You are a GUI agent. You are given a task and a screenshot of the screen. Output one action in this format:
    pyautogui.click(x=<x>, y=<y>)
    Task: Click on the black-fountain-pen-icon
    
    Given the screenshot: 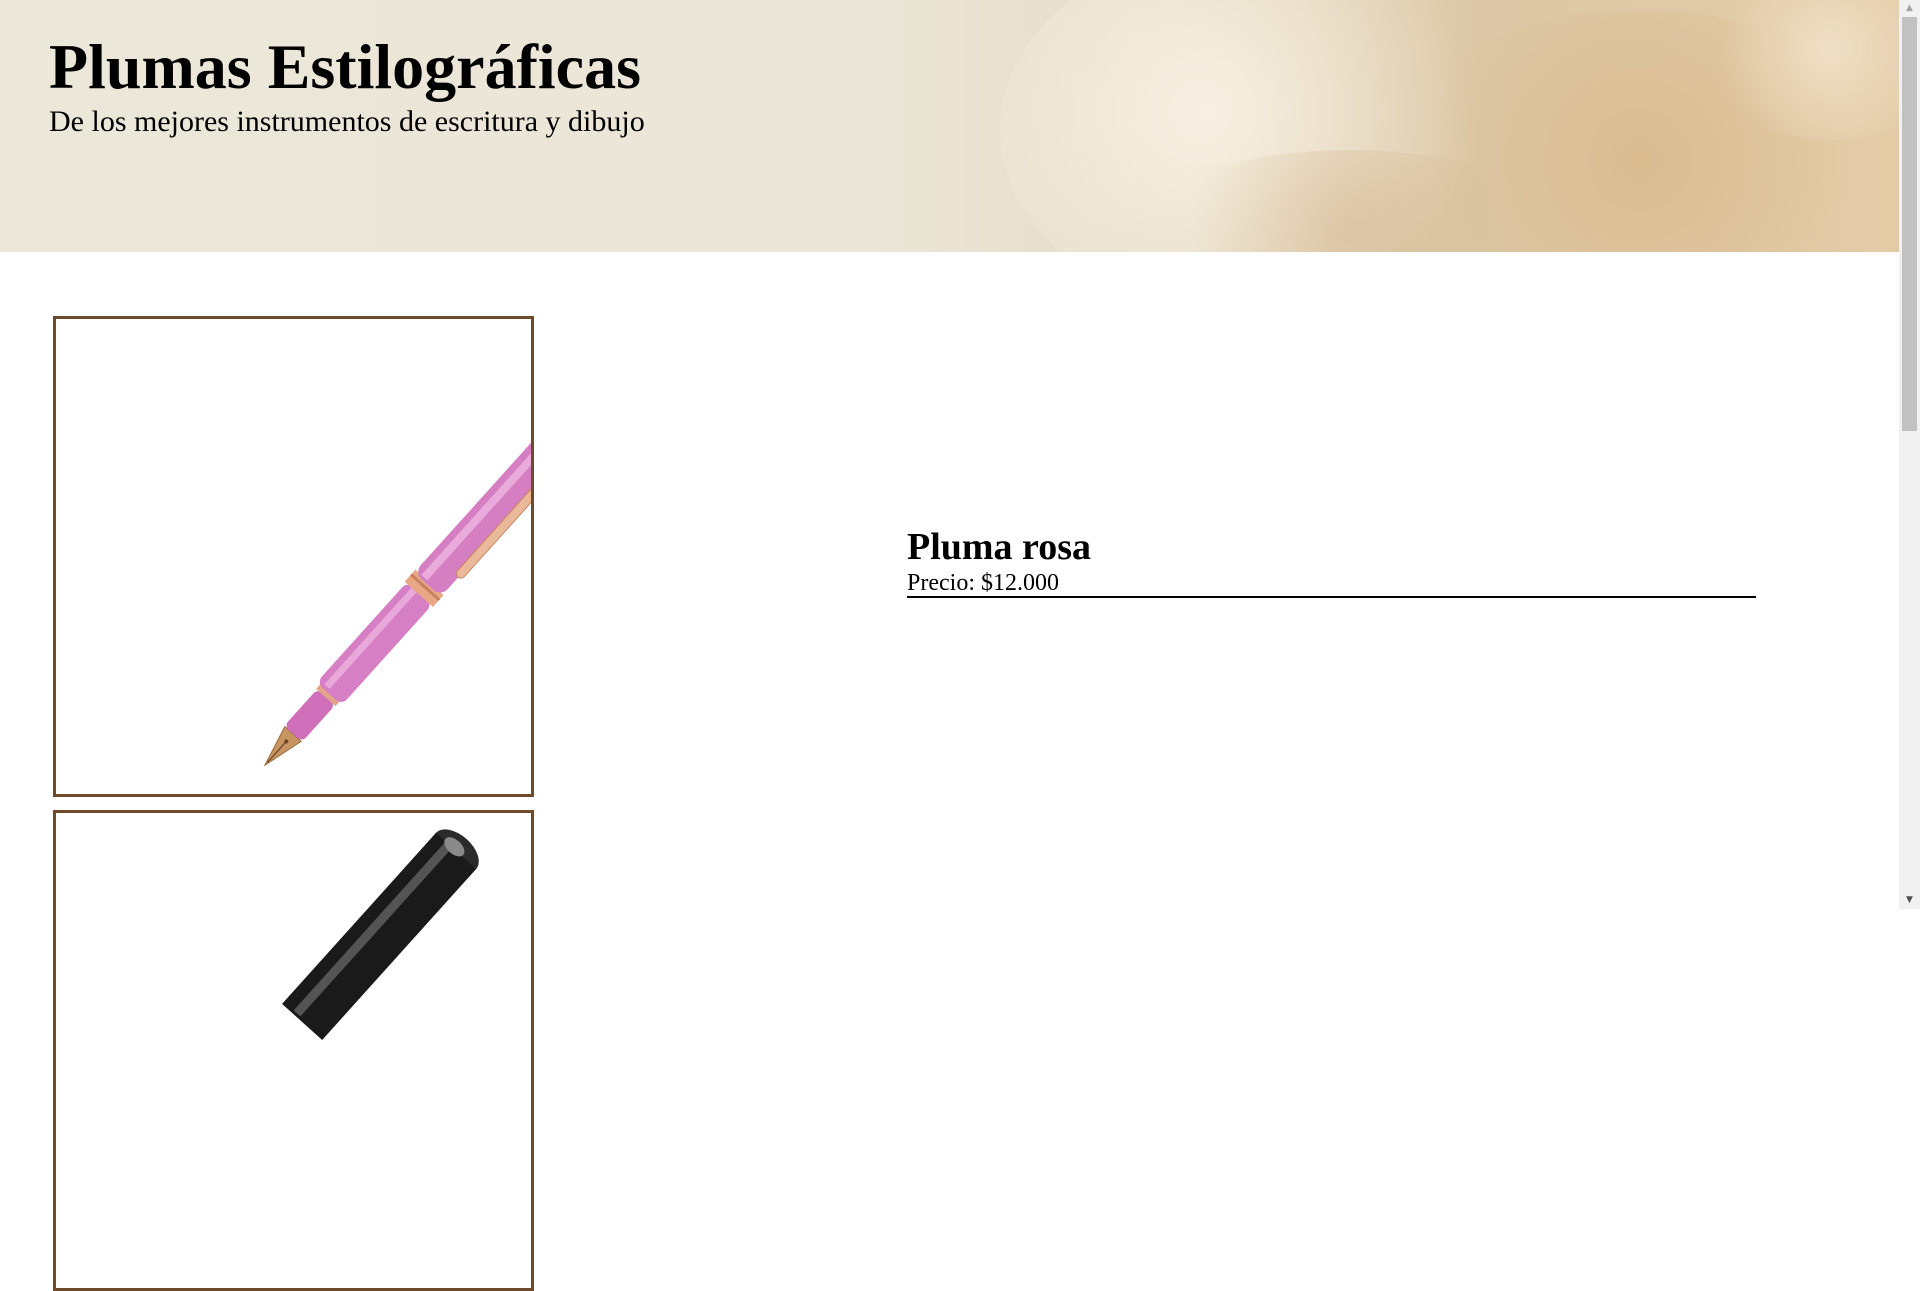 What is the action you would take?
    pyautogui.click(x=380, y=934)
    